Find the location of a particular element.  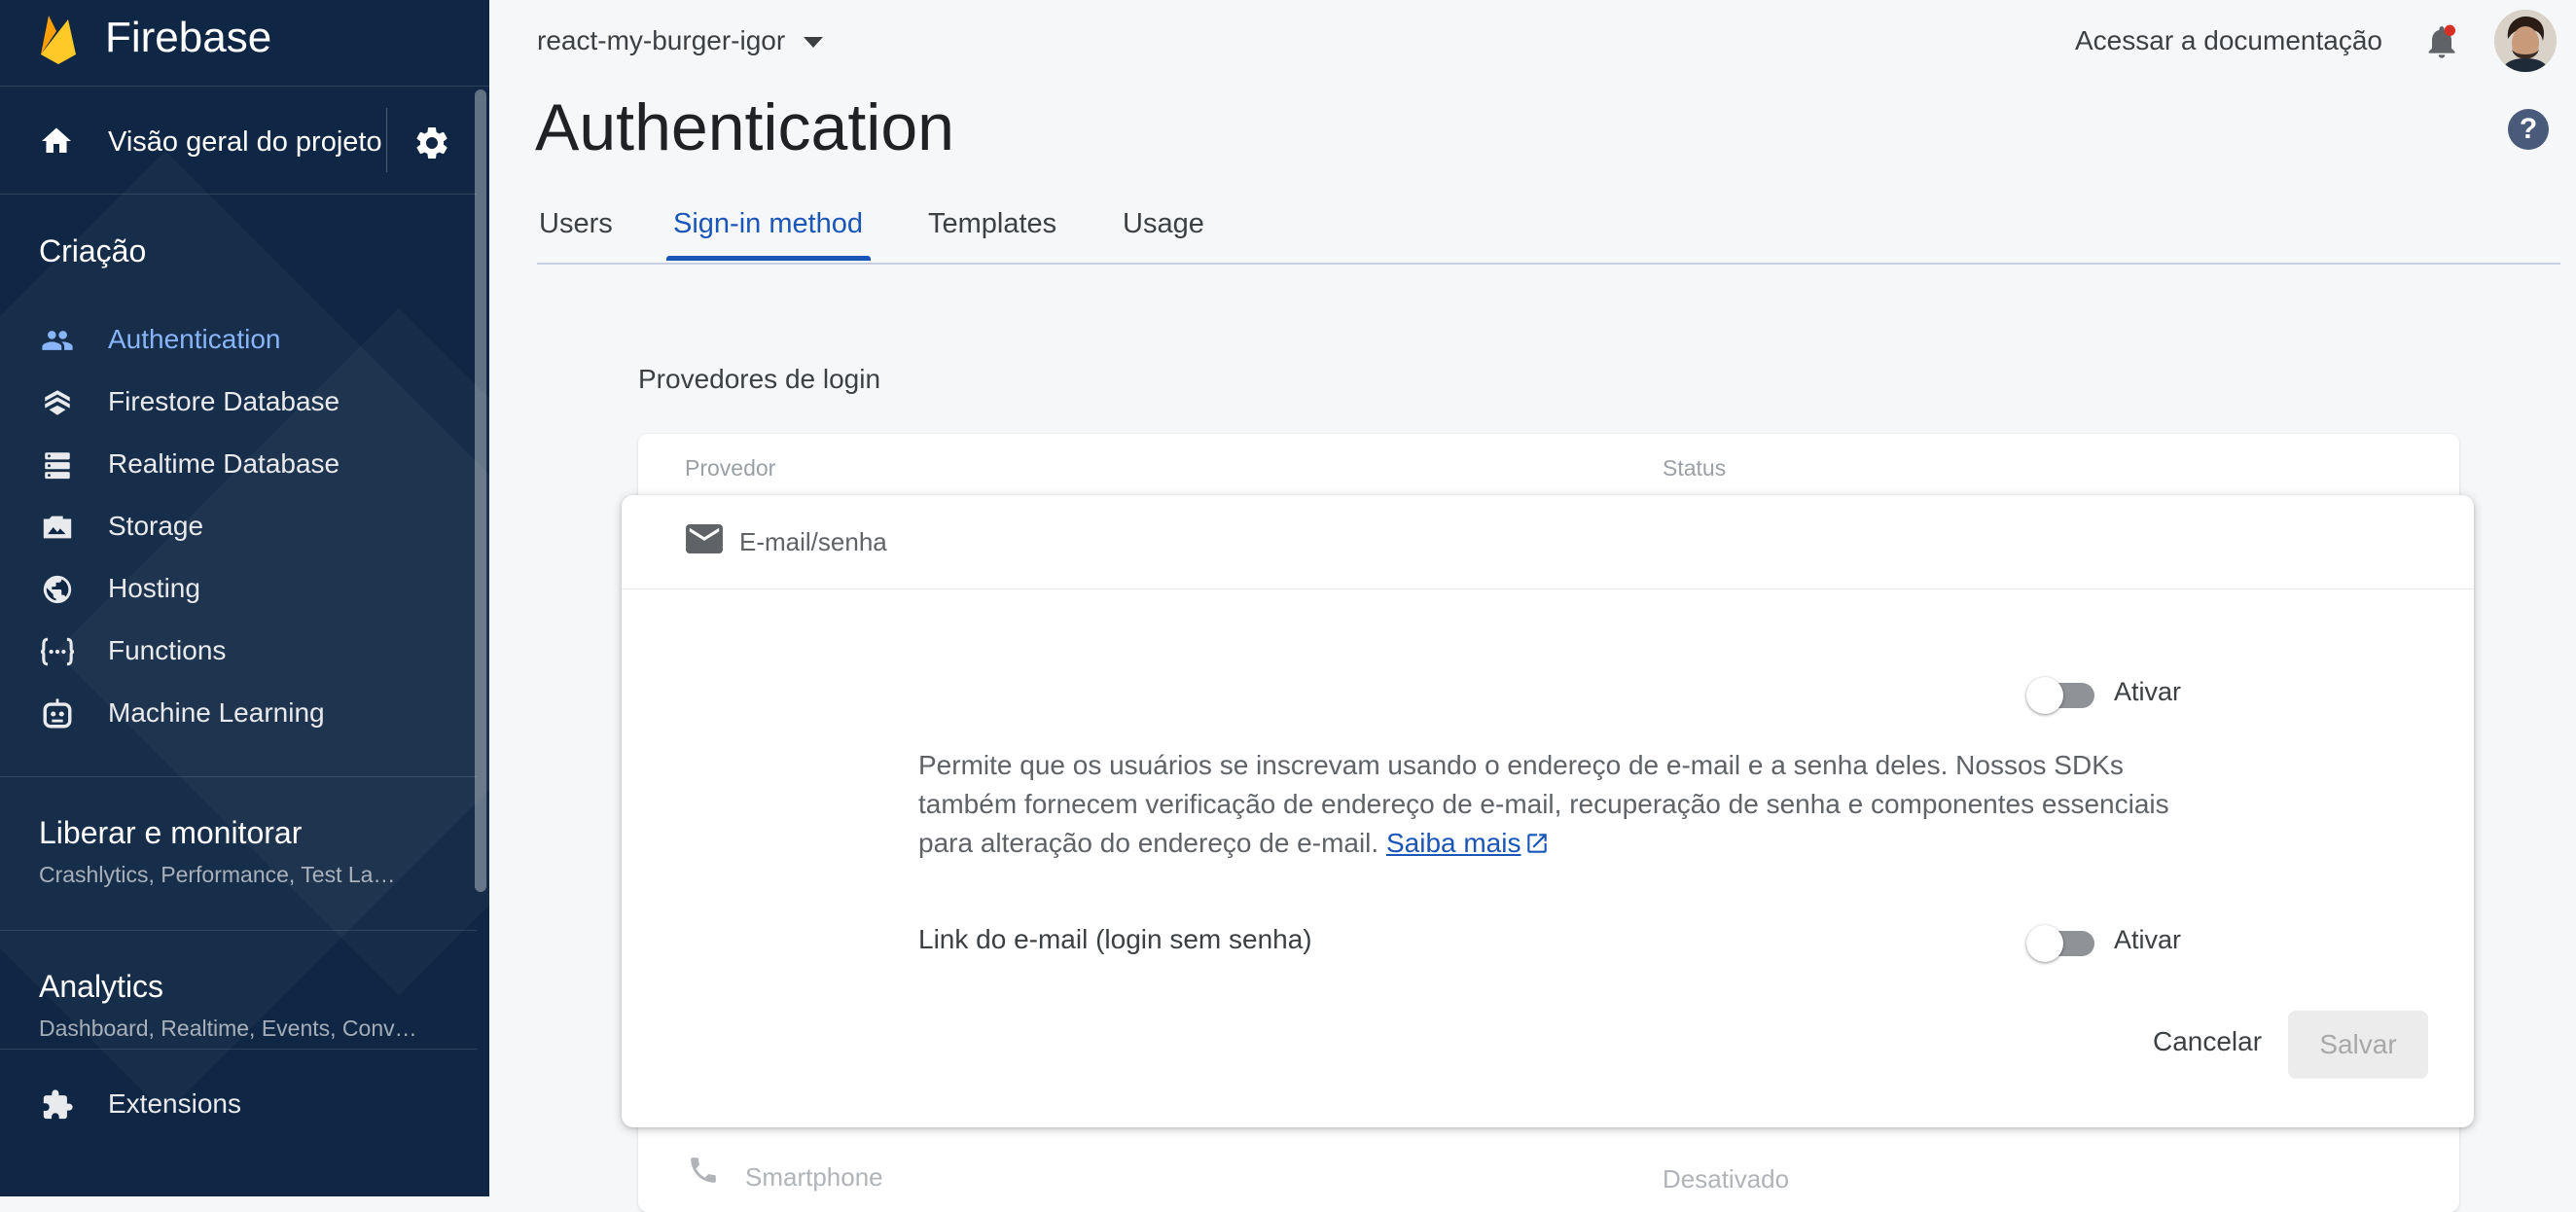

sidebar-item-label: Hosting is located at coordinates (154, 588).